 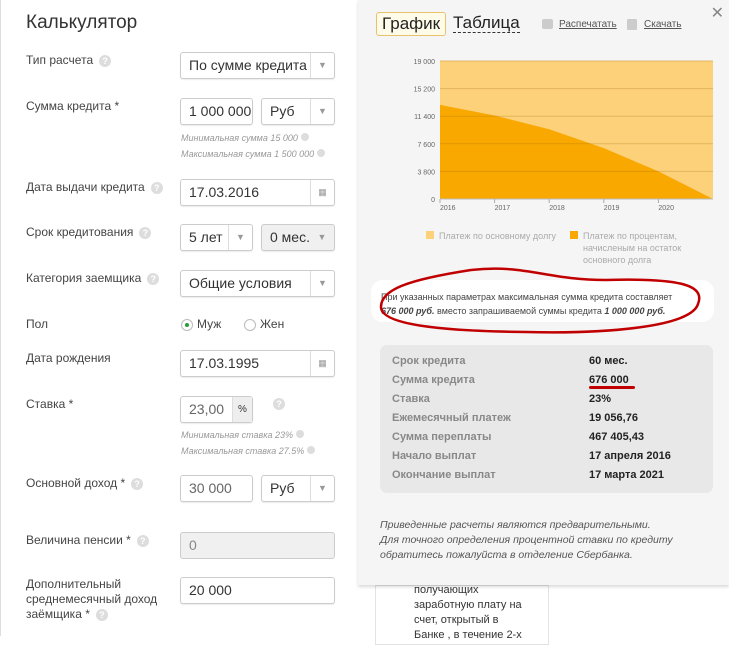 What do you see at coordinates (257, 65) in the screenshot?
I see `calc-type-select: По сумме кредита ▼` at bounding box center [257, 65].